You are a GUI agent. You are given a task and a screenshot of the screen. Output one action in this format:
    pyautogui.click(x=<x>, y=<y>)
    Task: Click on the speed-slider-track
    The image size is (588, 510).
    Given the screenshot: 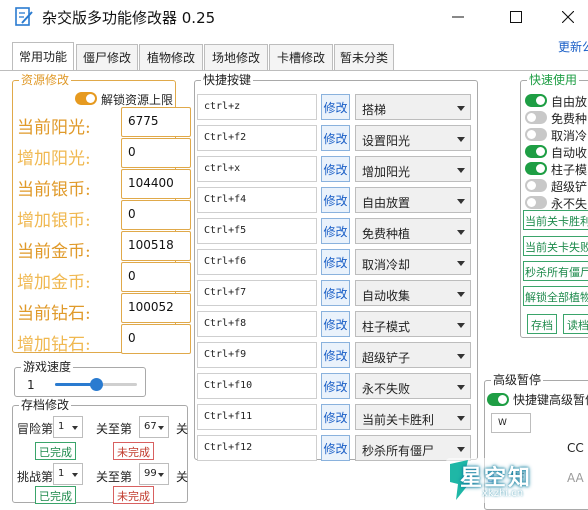 What is the action you would take?
    pyautogui.click(x=96, y=384)
    